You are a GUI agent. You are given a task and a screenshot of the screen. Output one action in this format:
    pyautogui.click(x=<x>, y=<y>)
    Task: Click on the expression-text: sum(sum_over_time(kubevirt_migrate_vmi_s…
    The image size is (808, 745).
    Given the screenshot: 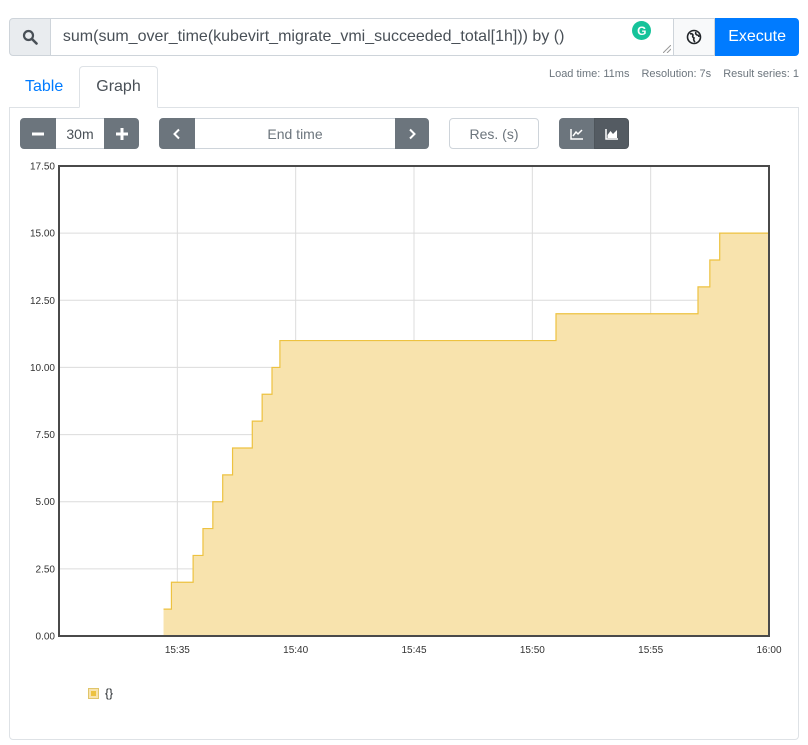 What is the action you would take?
    pyautogui.click(x=313, y=36)
    